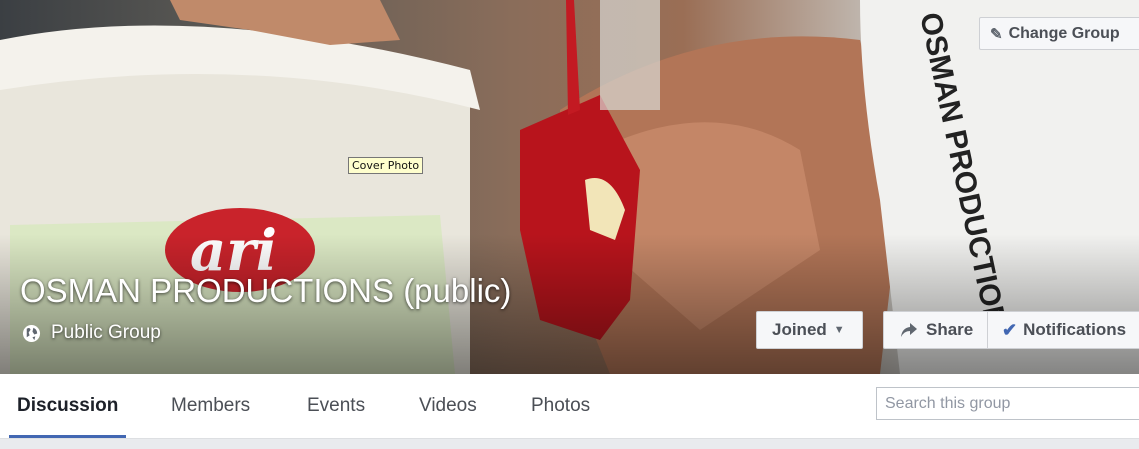 Image resolution: width=1139 pixels, height=449 pixels. What do you see at coordinates (31, 333) in the screenshot?
I see `globe-icon` at bounding box center [31, 333].